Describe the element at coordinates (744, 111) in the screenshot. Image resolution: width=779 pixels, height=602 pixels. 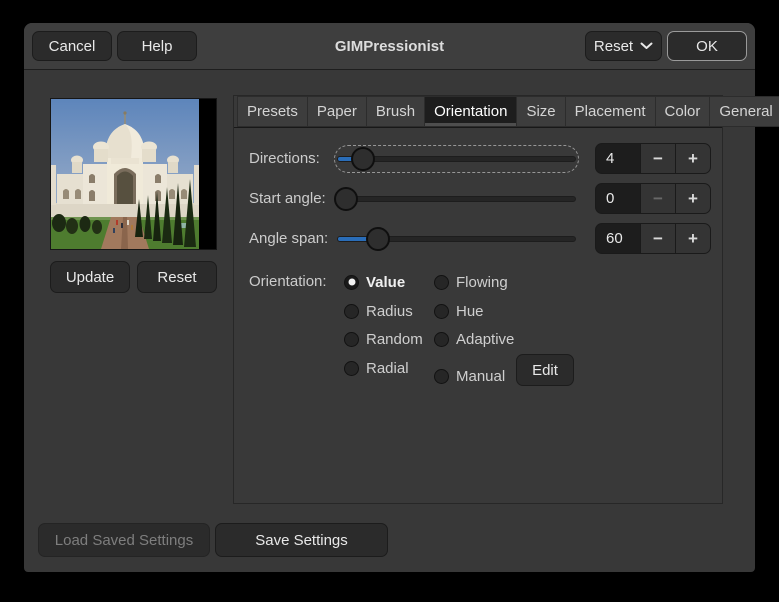
I see `tab-general: General` at that location.